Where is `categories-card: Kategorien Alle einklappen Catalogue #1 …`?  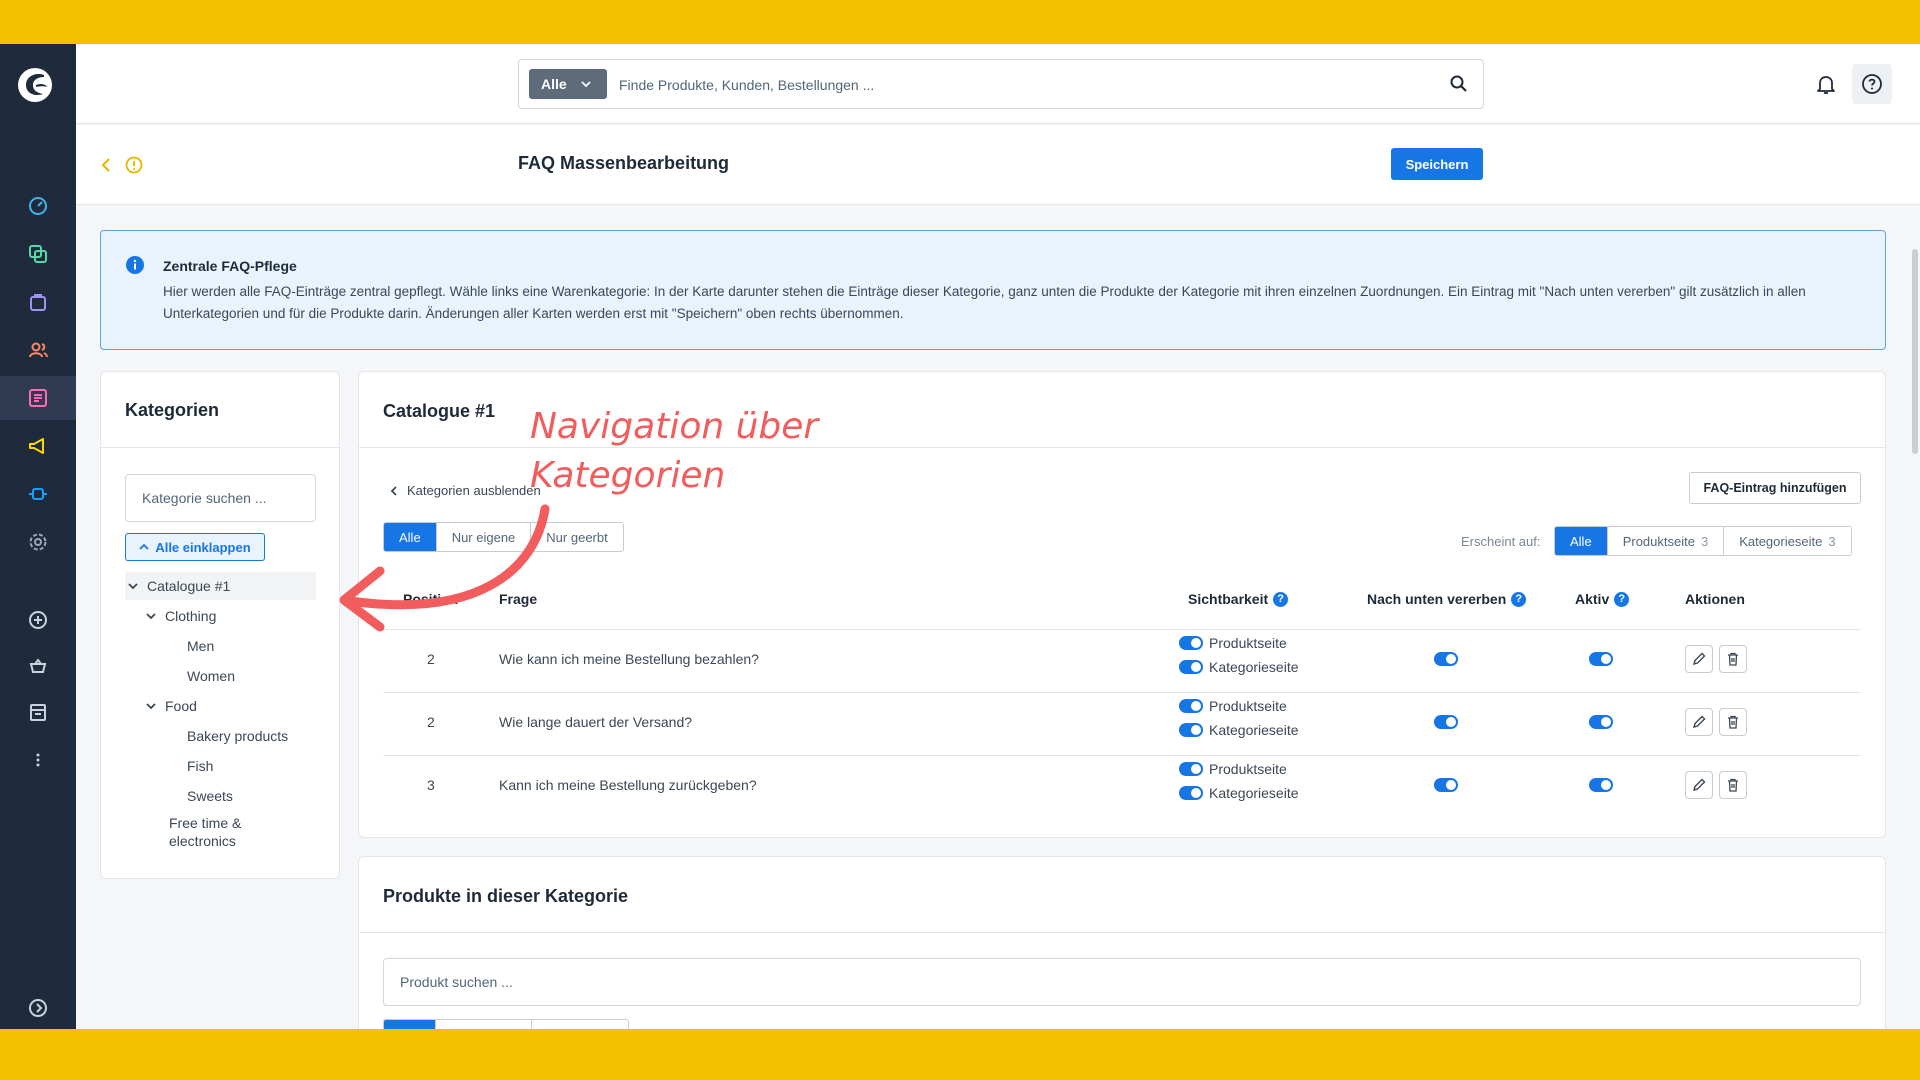
categories-card: Kategorien Alle einklappen Catalogue #1 … is located at coordinates (220, 625).